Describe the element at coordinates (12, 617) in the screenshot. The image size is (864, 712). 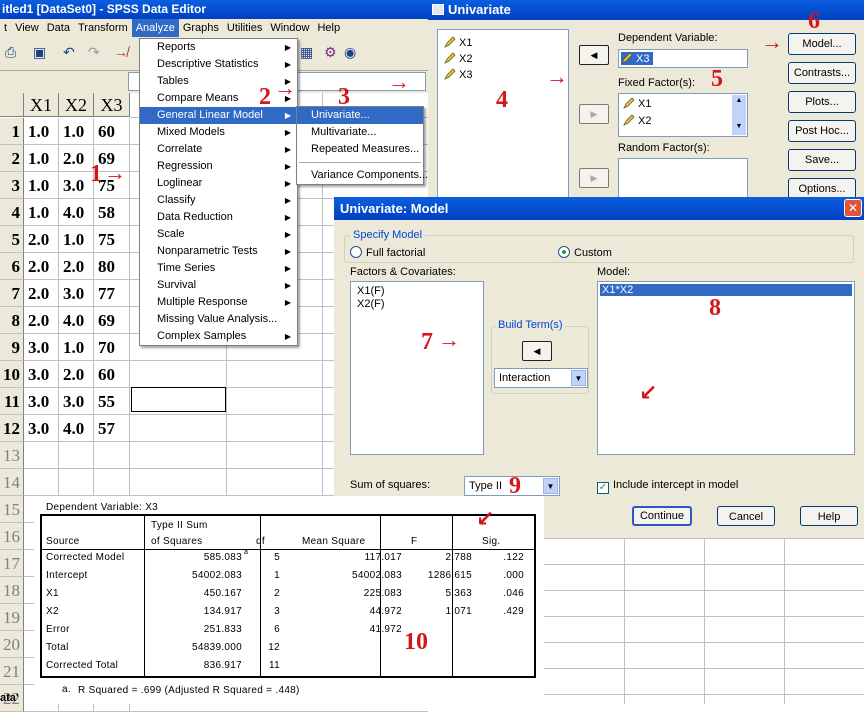
I see `row-header: 19` at that location.